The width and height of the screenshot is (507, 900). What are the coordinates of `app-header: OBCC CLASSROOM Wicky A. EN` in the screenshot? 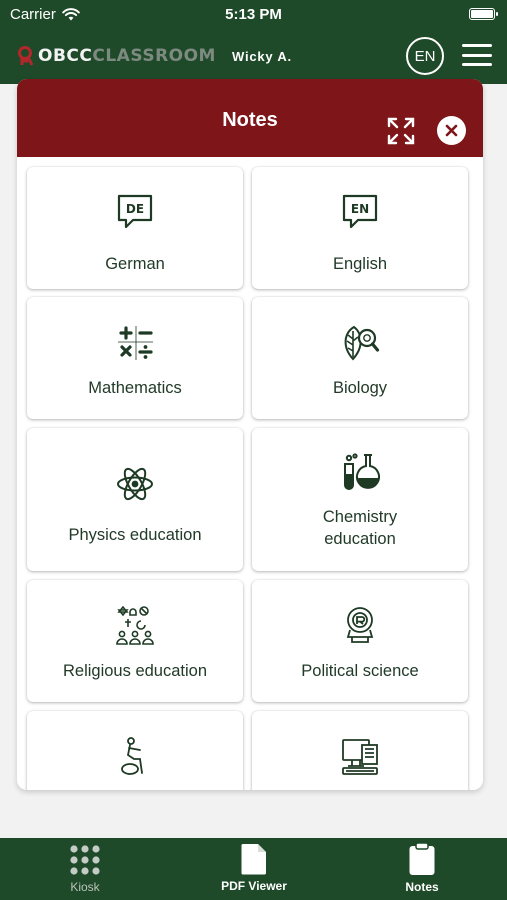 It's located at (253, 56).